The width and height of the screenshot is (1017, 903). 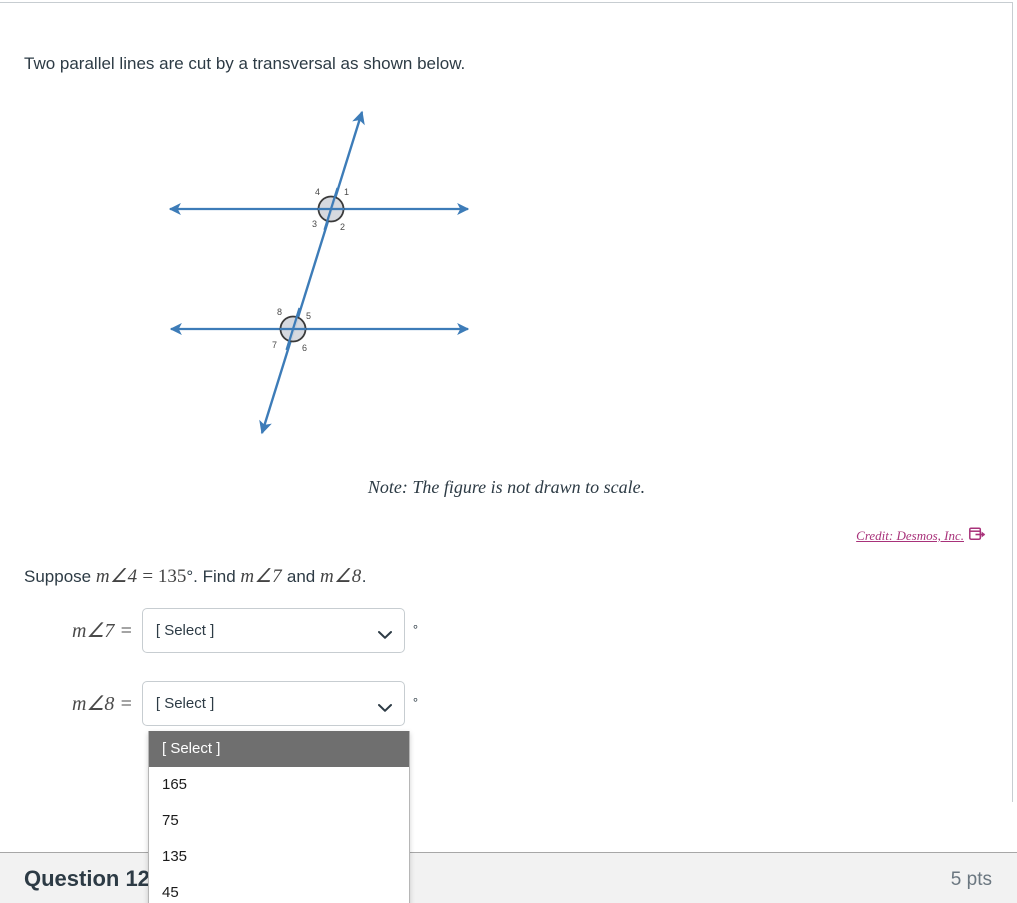 What do you see at coordinates (273, 630) in the screenshot?
I see `select-angle-7: [ Select ]` at bounding box center [273, 630].